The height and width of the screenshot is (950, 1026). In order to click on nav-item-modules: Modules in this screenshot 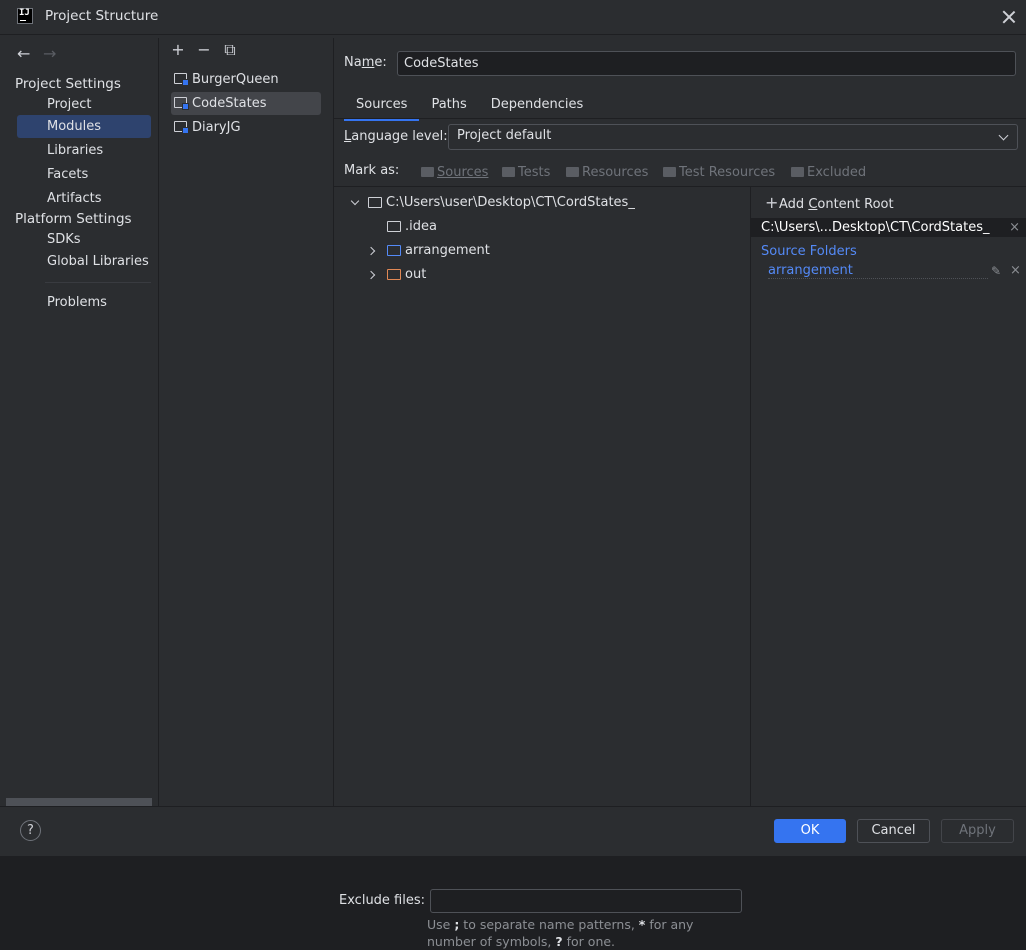, I will do `click(84, 126)`.